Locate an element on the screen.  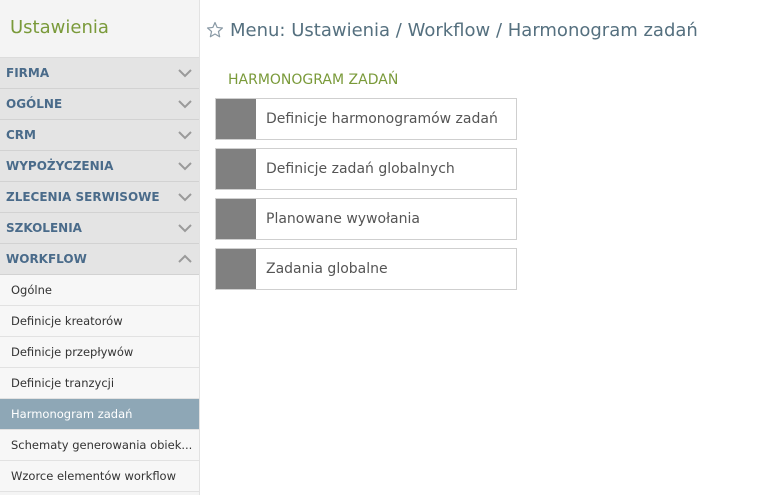
star-icon is located at coordinates (215, 30).